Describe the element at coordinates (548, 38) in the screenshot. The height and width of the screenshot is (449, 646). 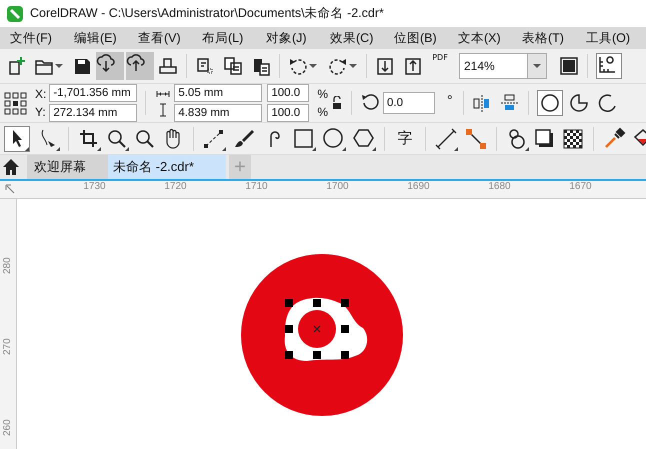
I see `menu-item: 表格(T)` at that location.